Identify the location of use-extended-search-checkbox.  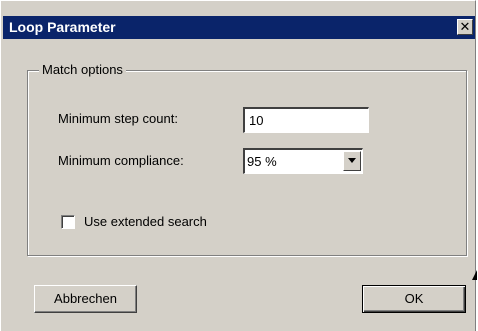
(68, 222).